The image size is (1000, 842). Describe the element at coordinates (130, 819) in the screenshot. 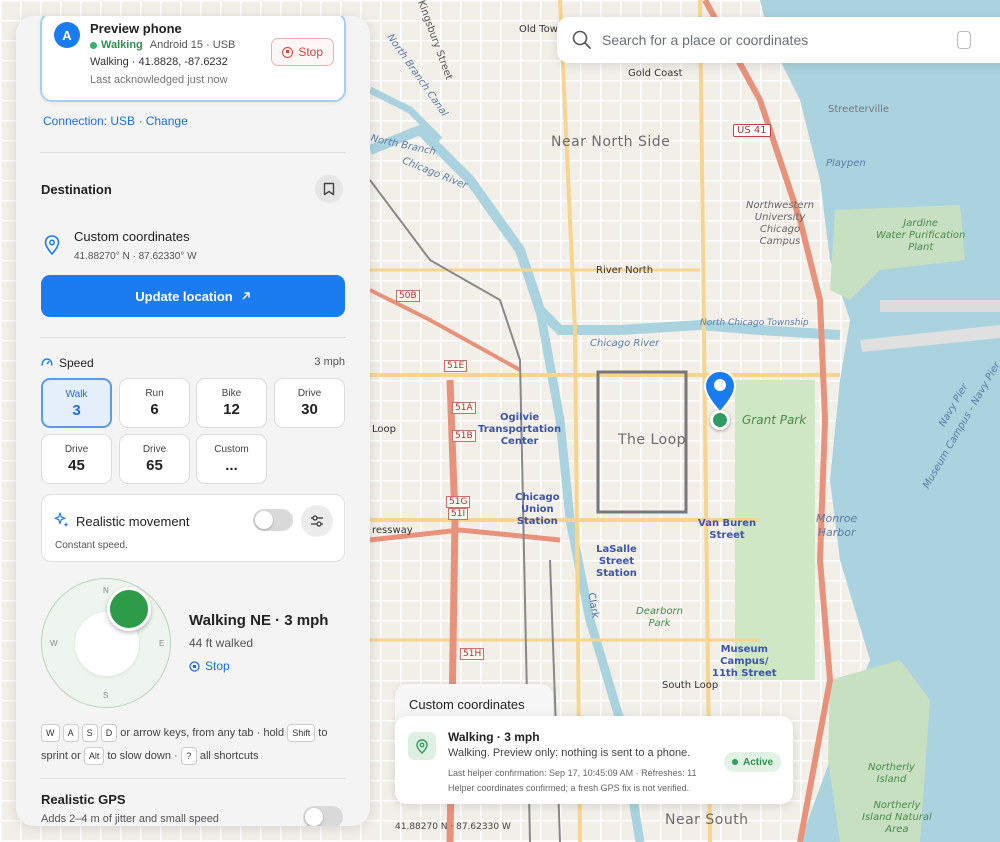

I see `realistic-gps-subtitle: Adds 2–4 m of jitter and small speed` at that location.